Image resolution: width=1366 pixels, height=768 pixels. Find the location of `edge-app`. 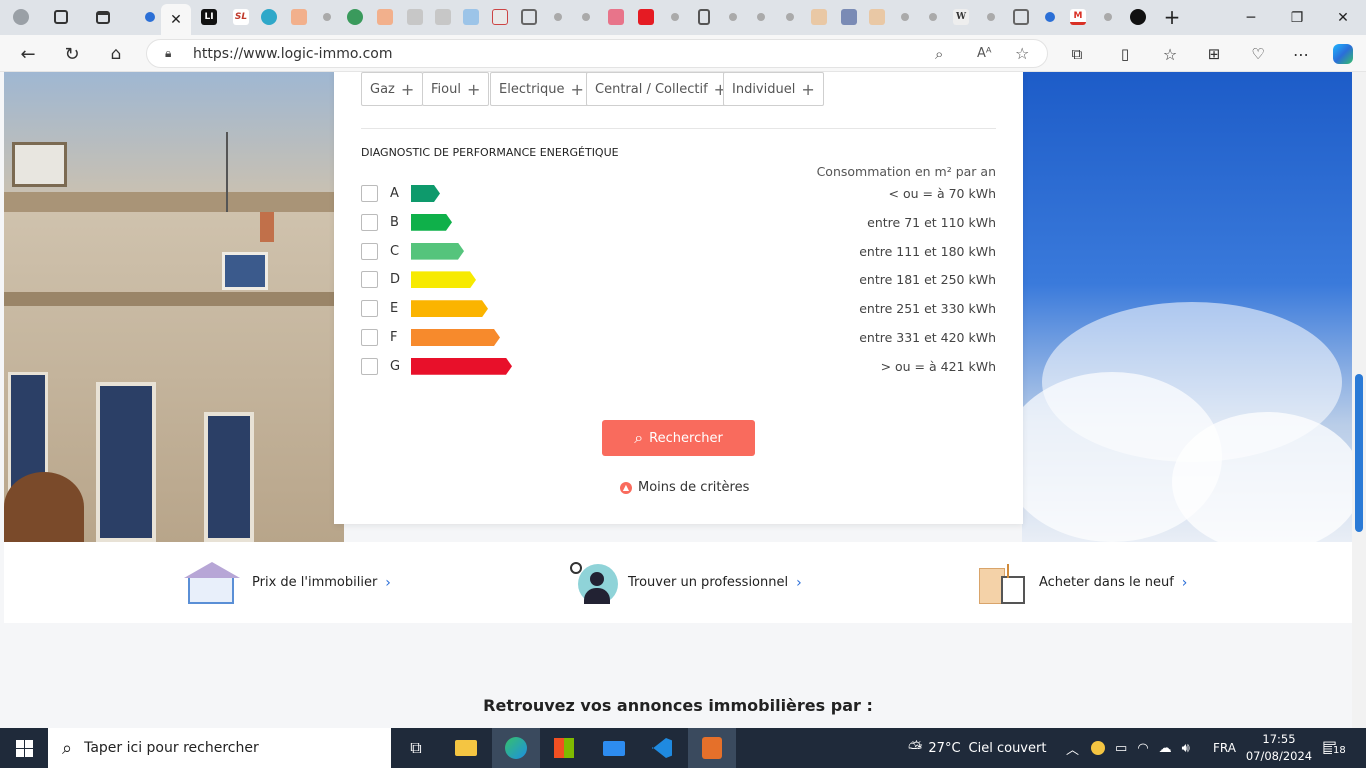

edge-app is located at coordinates (516, 748).